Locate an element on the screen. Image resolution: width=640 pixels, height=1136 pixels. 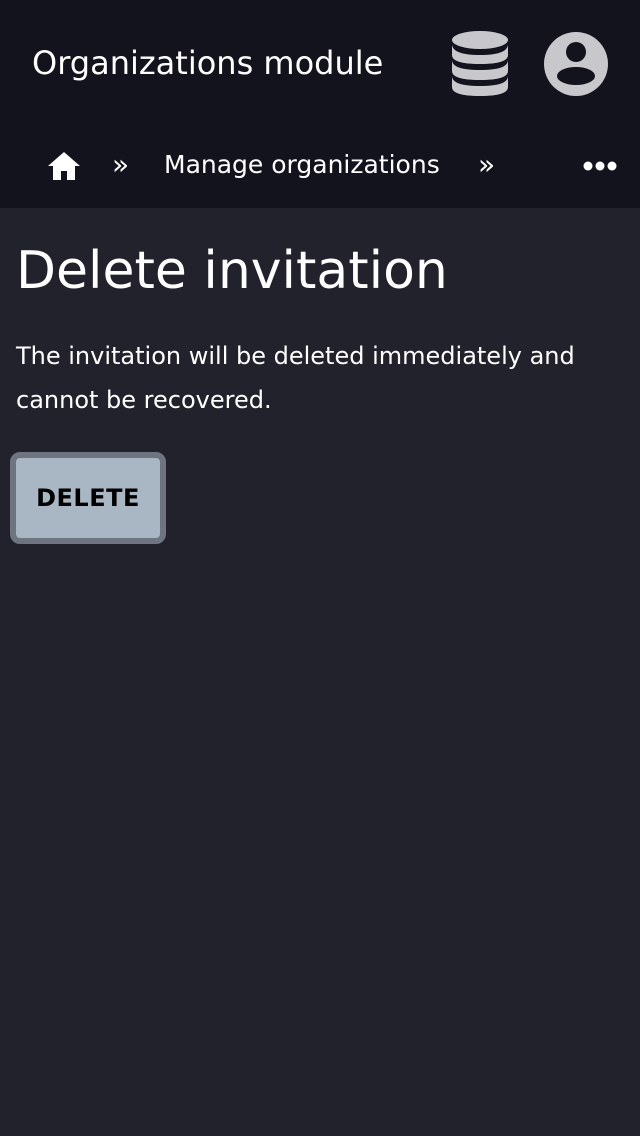
breadcrumb: » Manage organizations » is located at coordinates (320, 168).